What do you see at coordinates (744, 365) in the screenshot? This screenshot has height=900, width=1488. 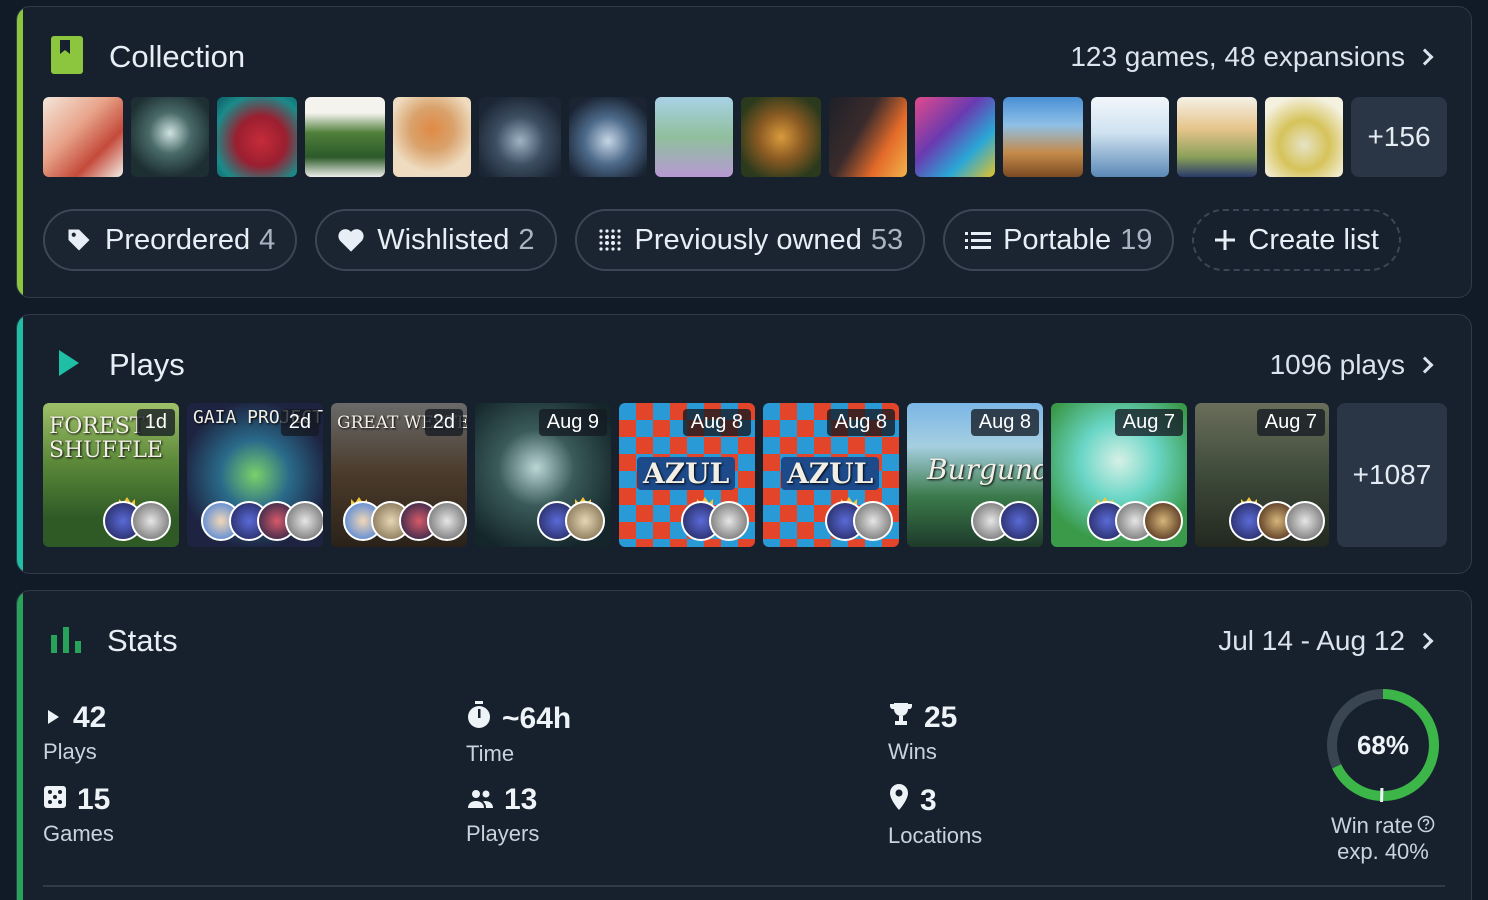 I see `plays-header: Plays 1096 plays` at bounding box center [744, 365].